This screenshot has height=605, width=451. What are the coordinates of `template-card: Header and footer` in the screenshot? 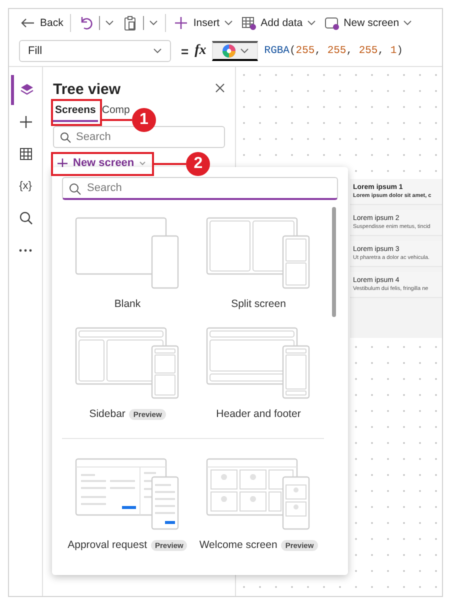 It's located at (258, 379).